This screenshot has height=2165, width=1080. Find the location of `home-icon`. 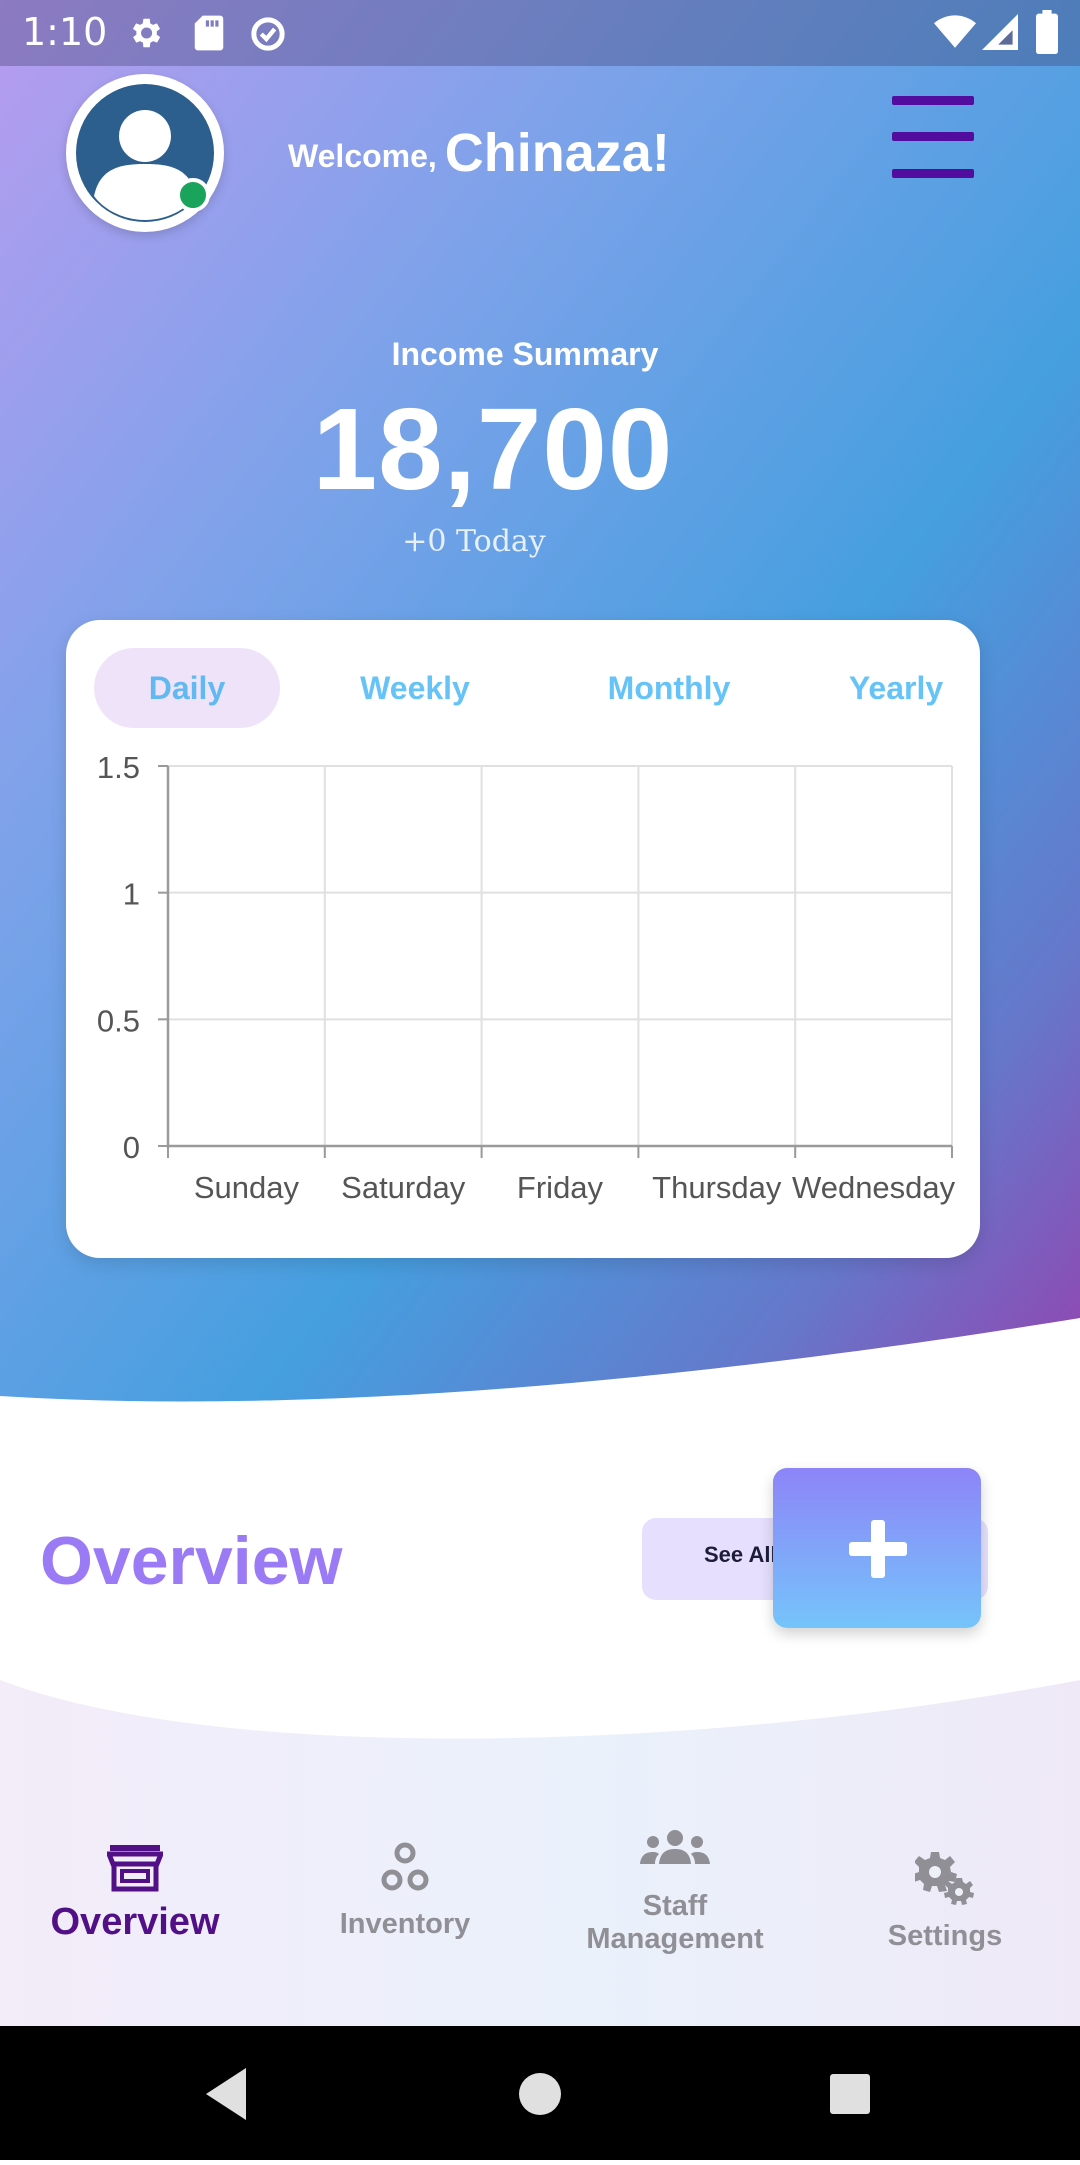

home-icon is located at coordinates (540, 2094).